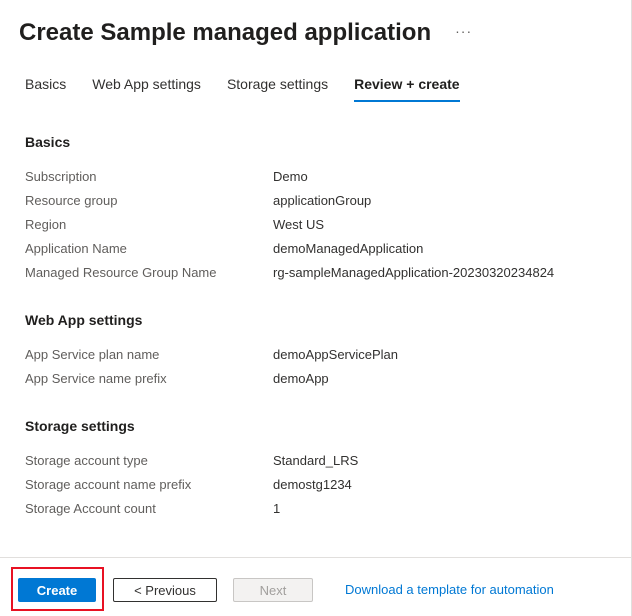  Describe the element at coordinates (316, 460) in the screenshot. I see `row-value: Standard_LRS` at that location.